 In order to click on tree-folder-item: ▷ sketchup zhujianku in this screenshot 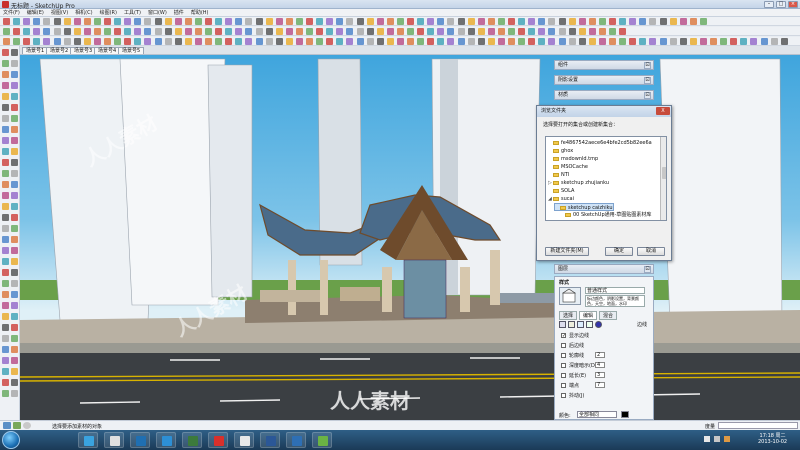, I will do `click(578, 183)`.